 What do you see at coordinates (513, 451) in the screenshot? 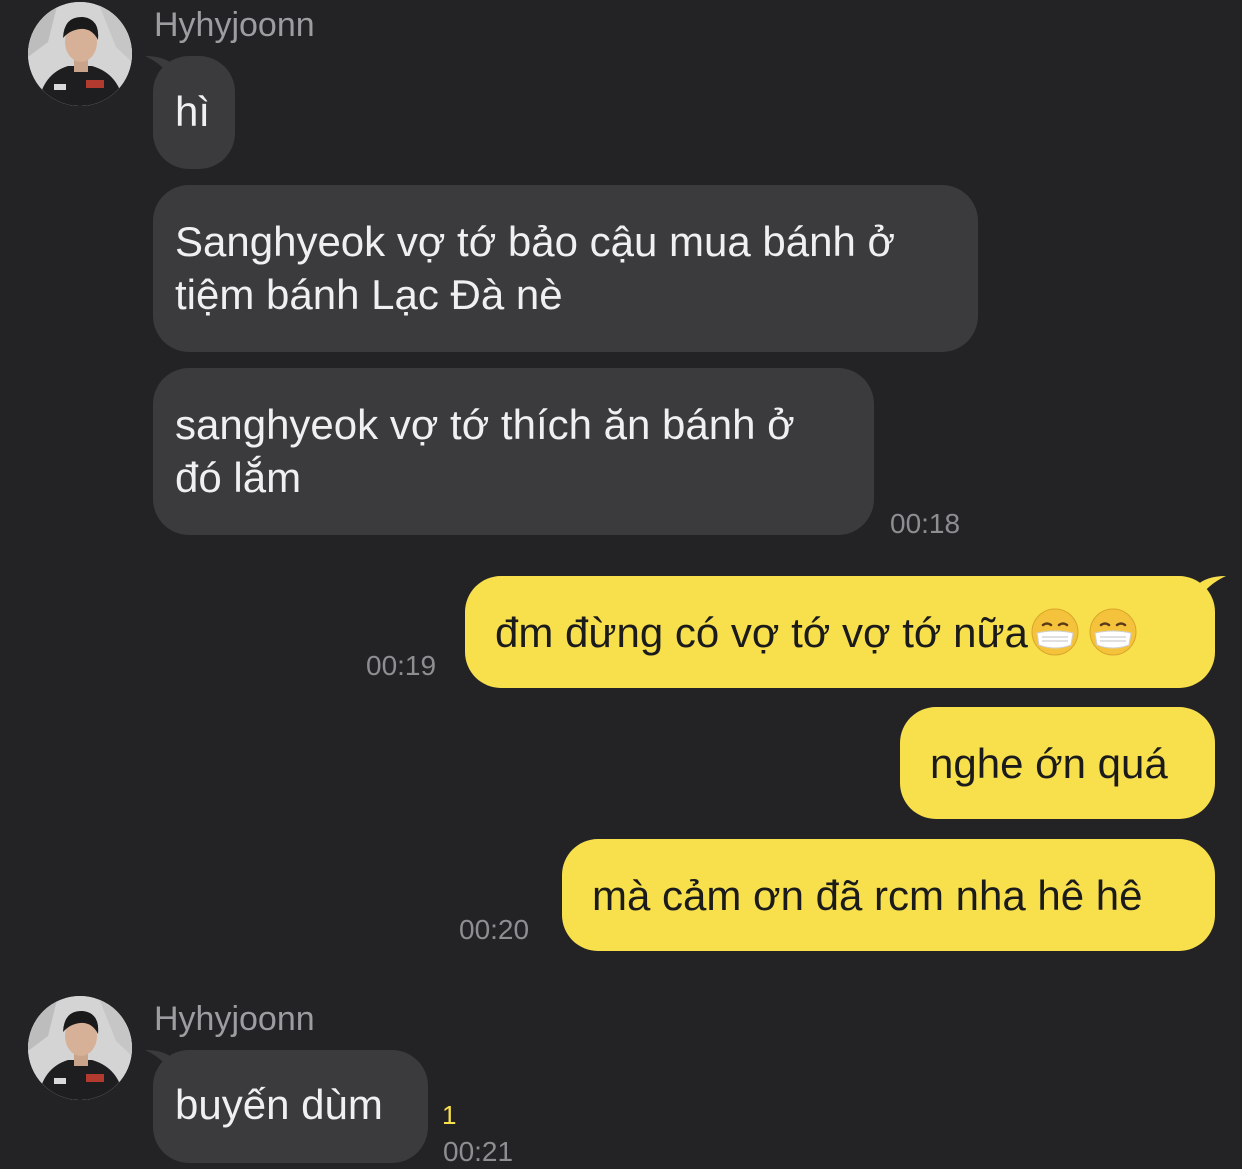
I see `message-bubble-incoming: sanghyeok vợ tớ thích ăn bánh ở đó lắm` at bounding box center [513, 451].